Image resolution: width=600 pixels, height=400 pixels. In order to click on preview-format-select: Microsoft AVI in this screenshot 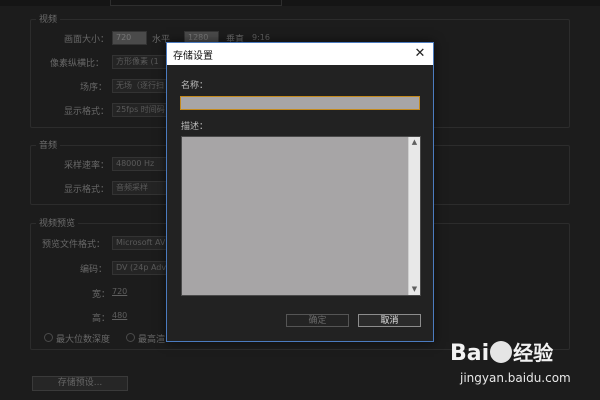, I will do `click(140, 243)`.